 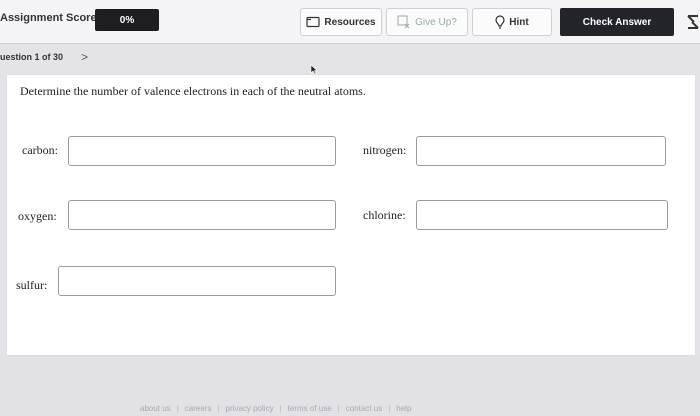 What do you see at coordinates (693, 22) in the screenshot?
I see `expand-icon` at bounding box center [693, 22].